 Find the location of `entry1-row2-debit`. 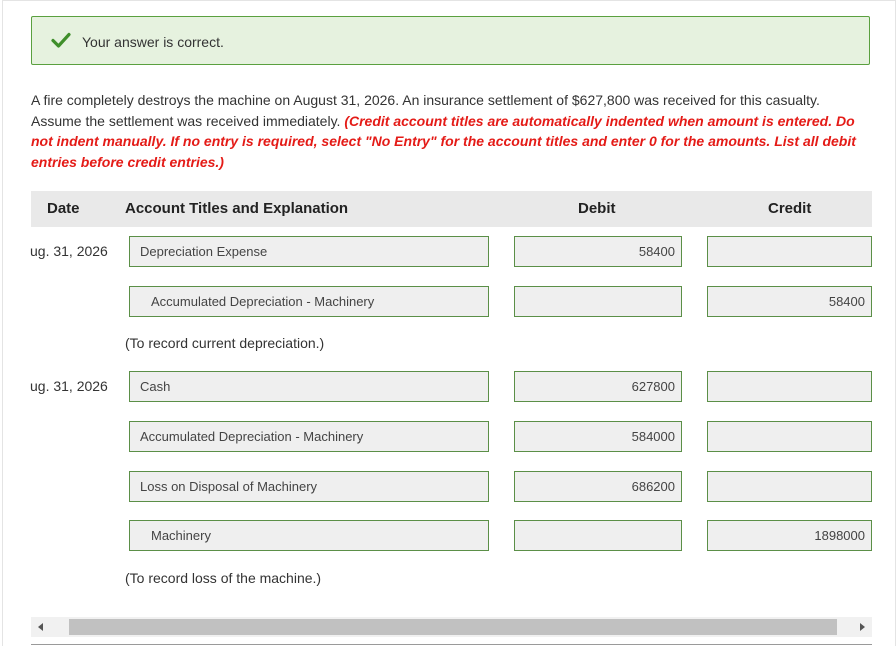

entry1-row2-debit is located at coordinates (598, 301).